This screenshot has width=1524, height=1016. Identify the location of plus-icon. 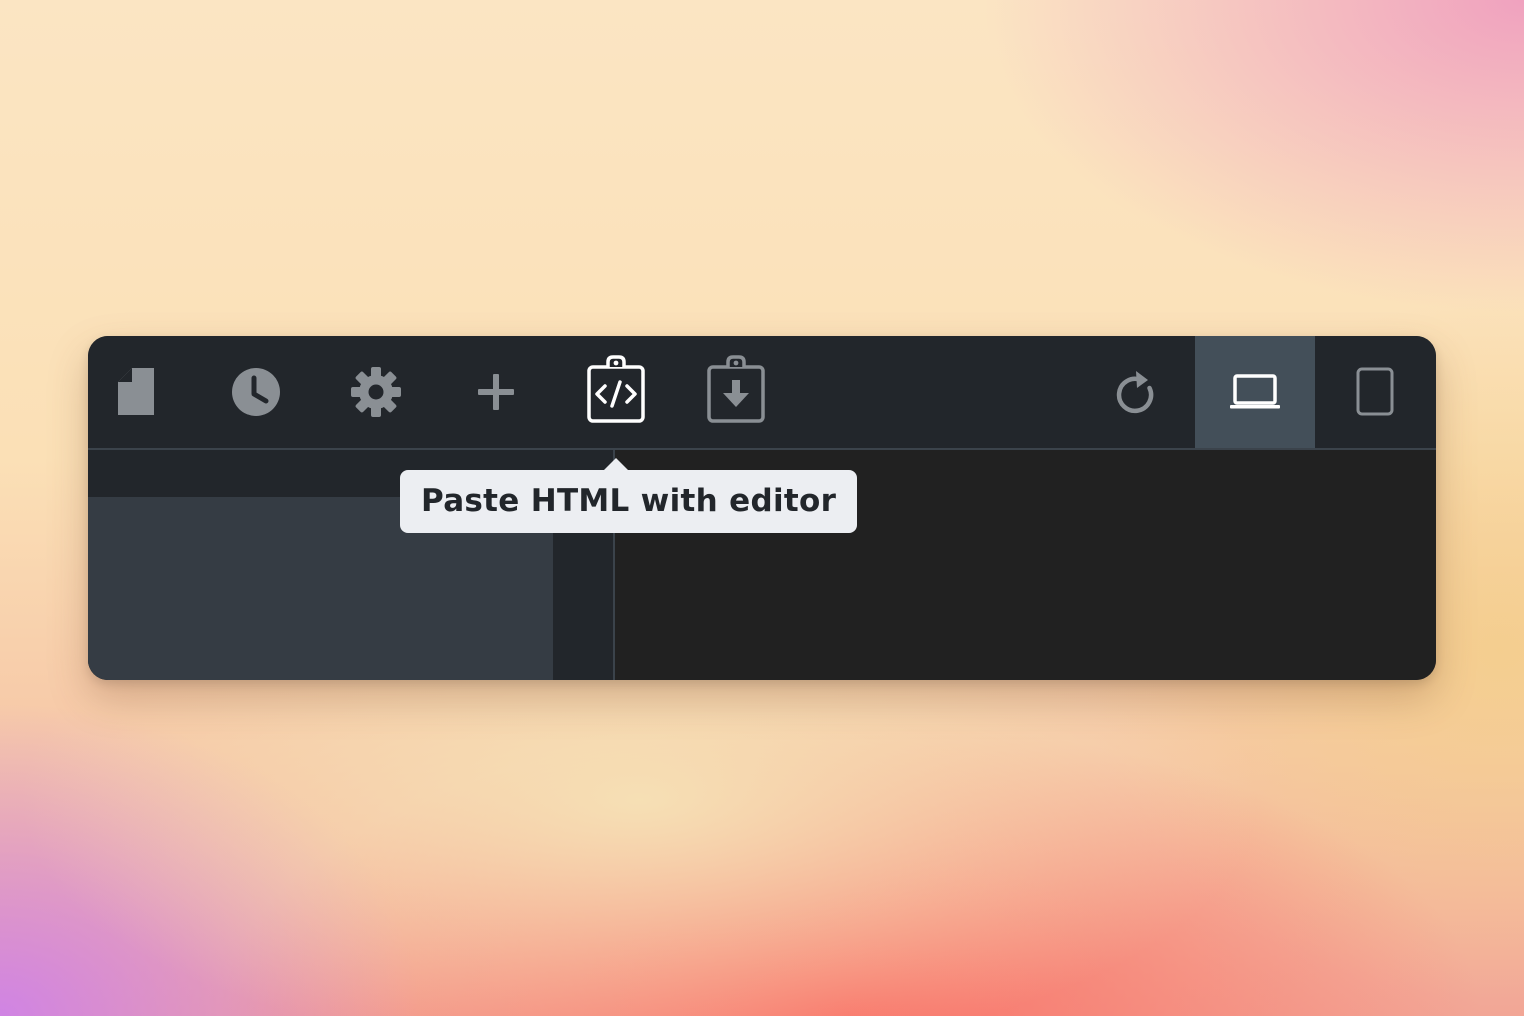
(496, 392).